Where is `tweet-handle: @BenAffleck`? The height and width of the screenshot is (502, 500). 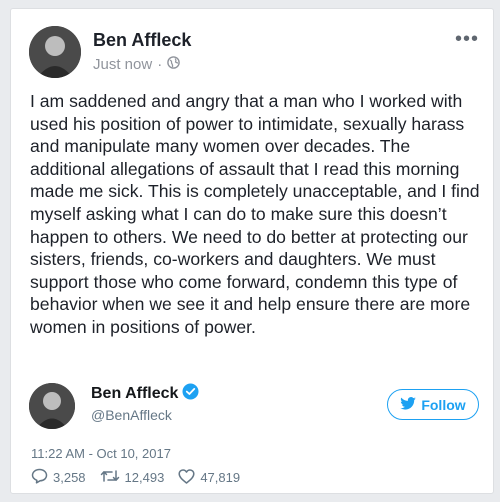
tweet-handle: @BenAffleck is located at coordinates (131, 415).